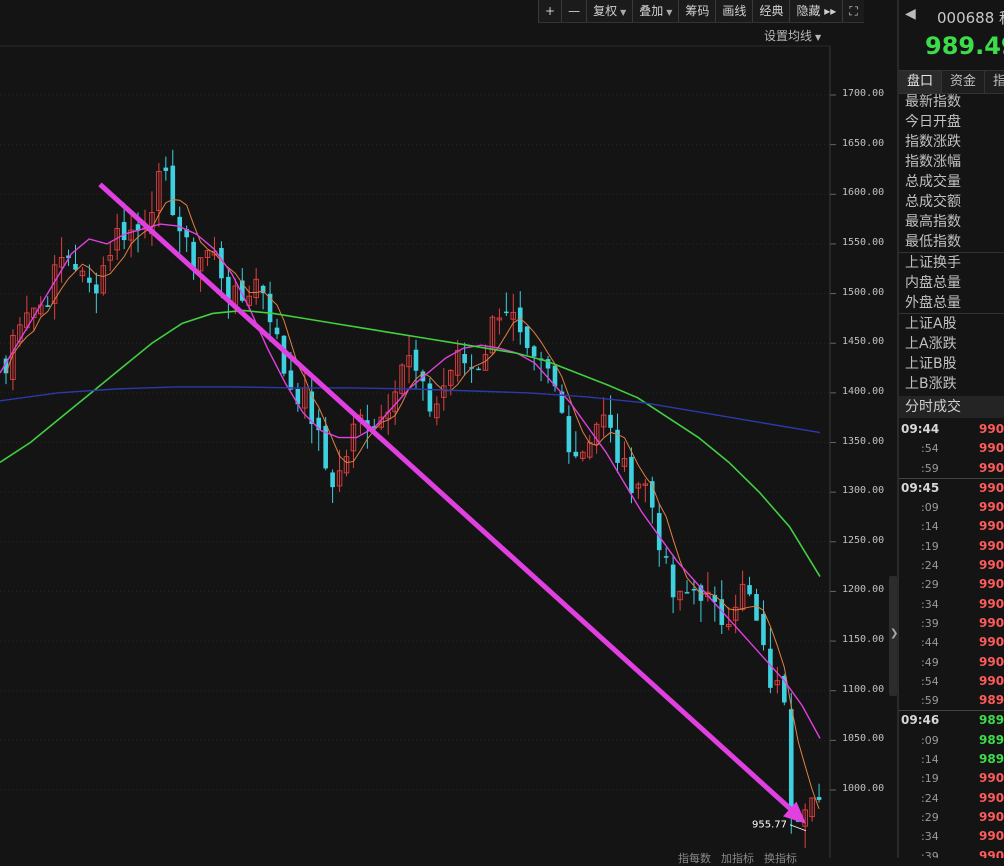 The image size is (1004, 866). I want to click on back-arrow-icon: ◀, so click(910, 14).